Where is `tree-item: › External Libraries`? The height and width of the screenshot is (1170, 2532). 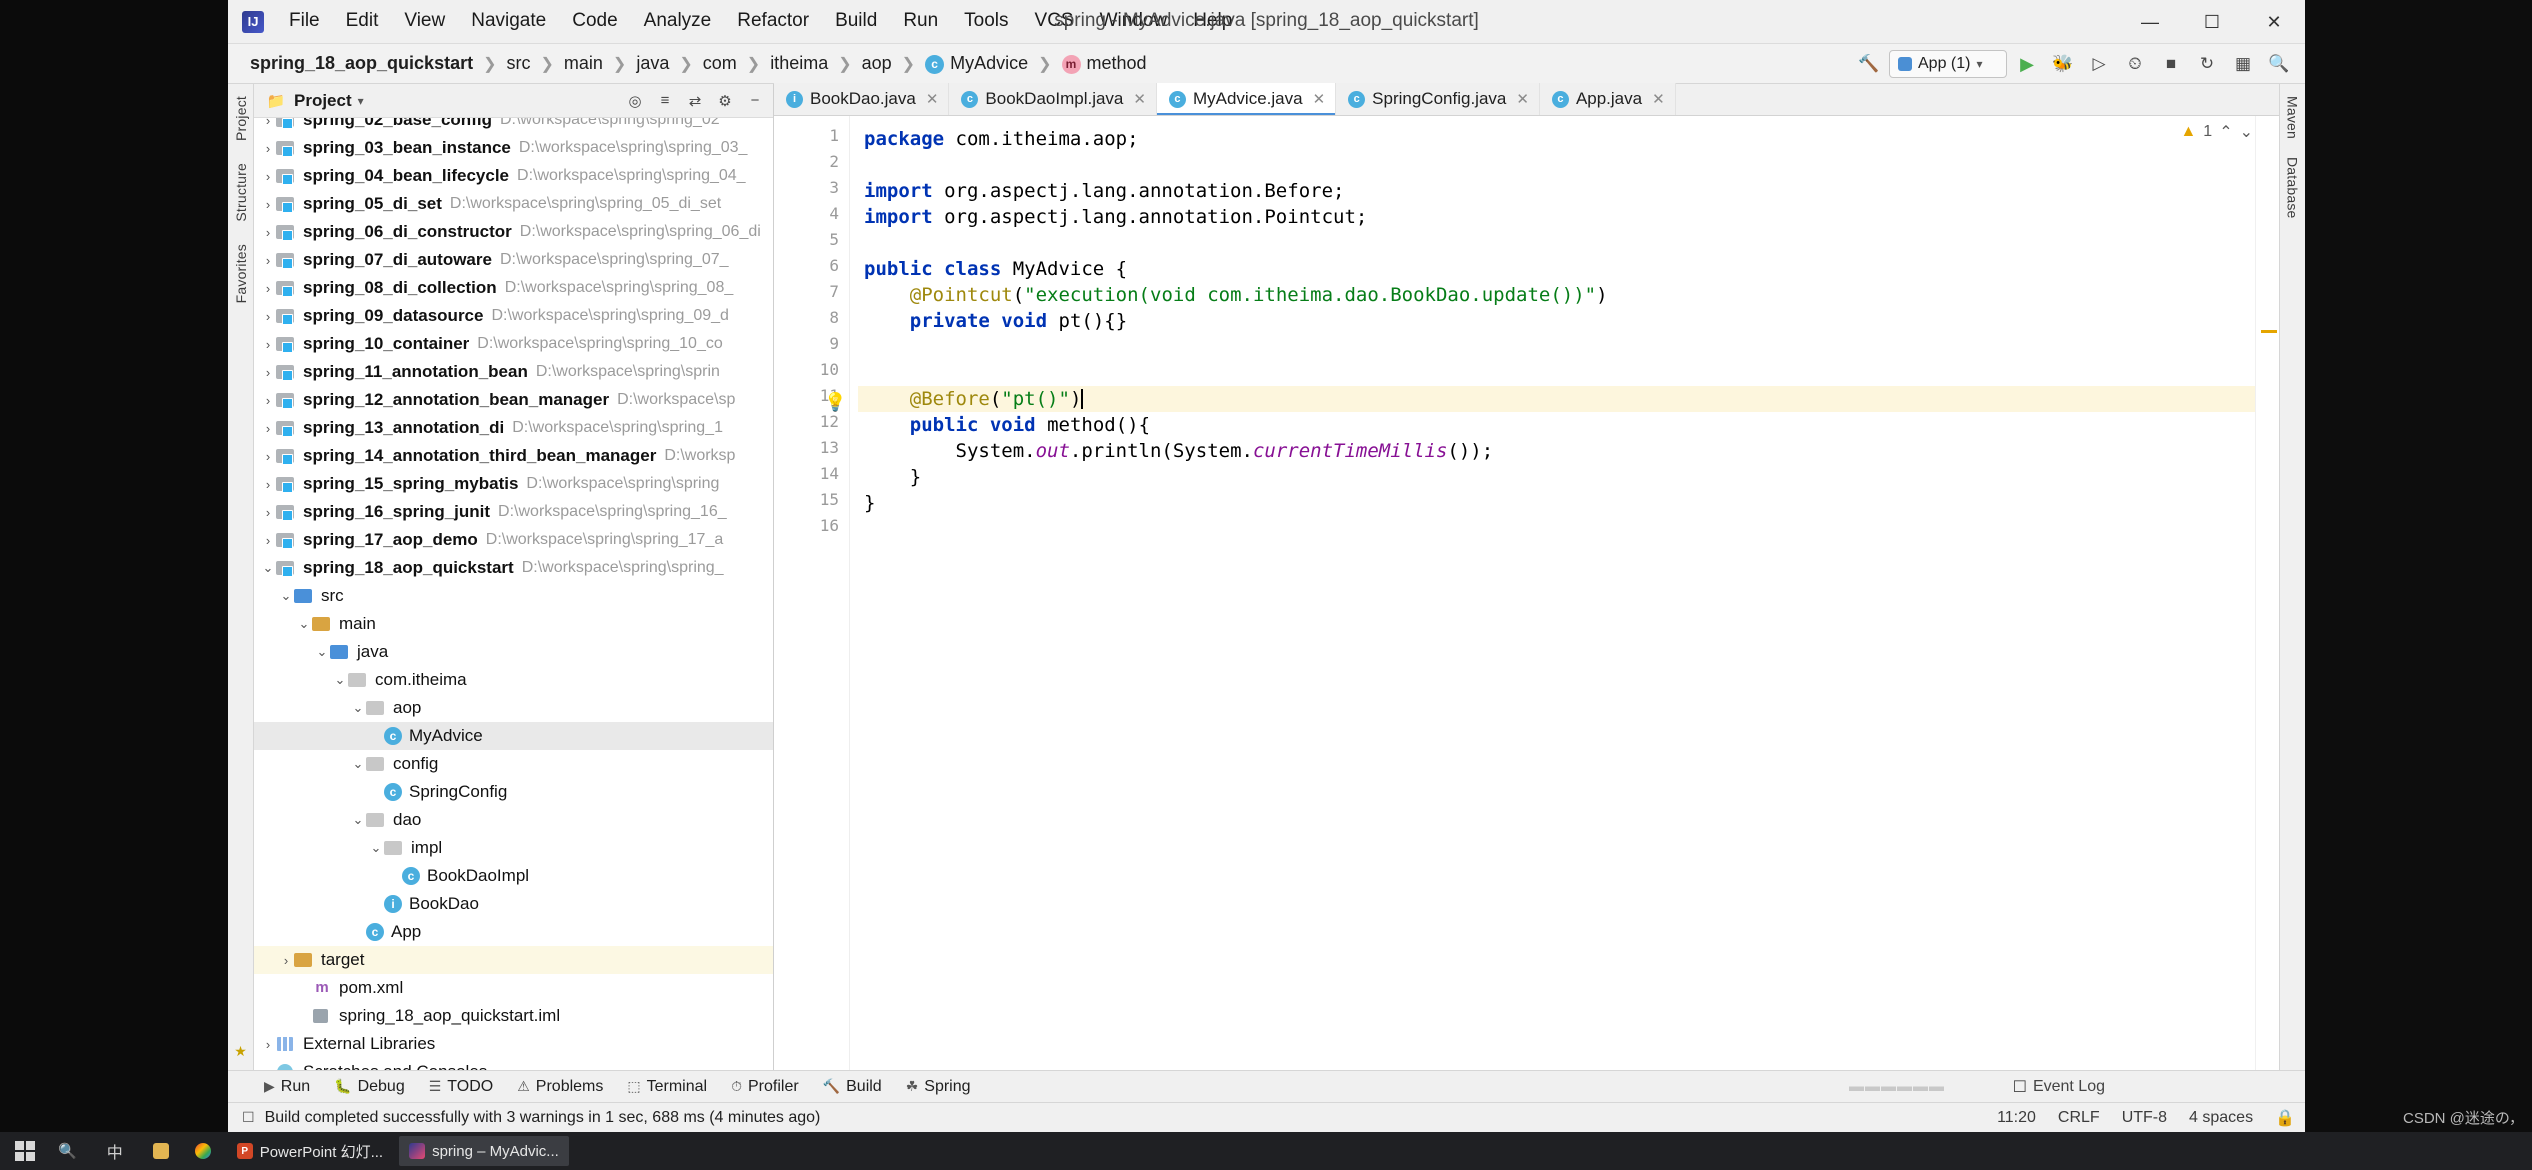
tree-item: › External Libraries is located at coordinates (513, 1044).